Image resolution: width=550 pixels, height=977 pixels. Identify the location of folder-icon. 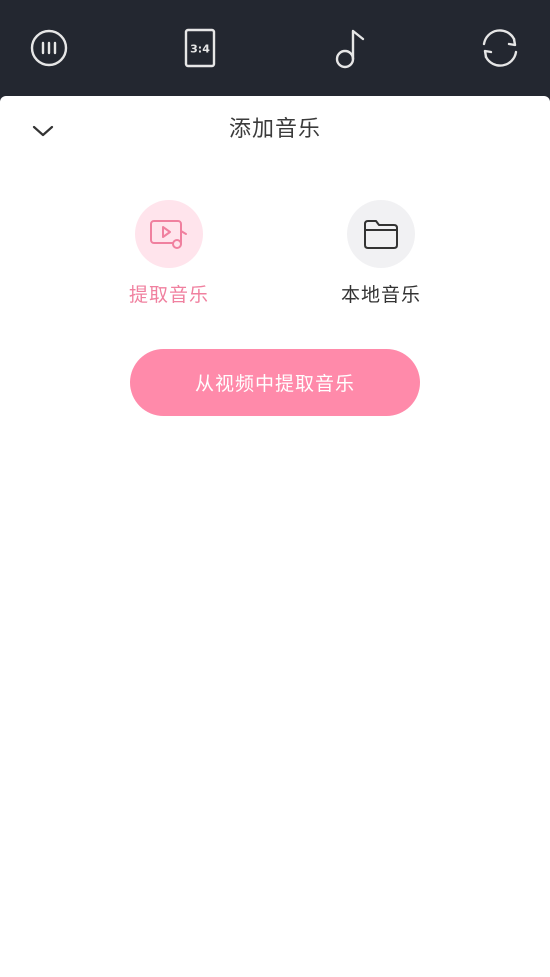
(381, 234).